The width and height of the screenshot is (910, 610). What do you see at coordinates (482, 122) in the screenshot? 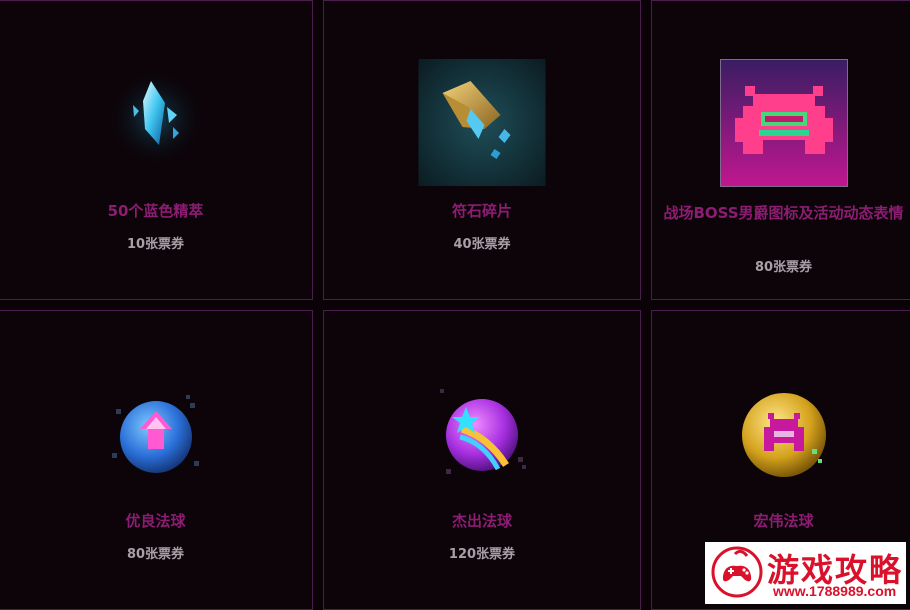
I see `rune-shard-icon` at bounding box center [482, 122].